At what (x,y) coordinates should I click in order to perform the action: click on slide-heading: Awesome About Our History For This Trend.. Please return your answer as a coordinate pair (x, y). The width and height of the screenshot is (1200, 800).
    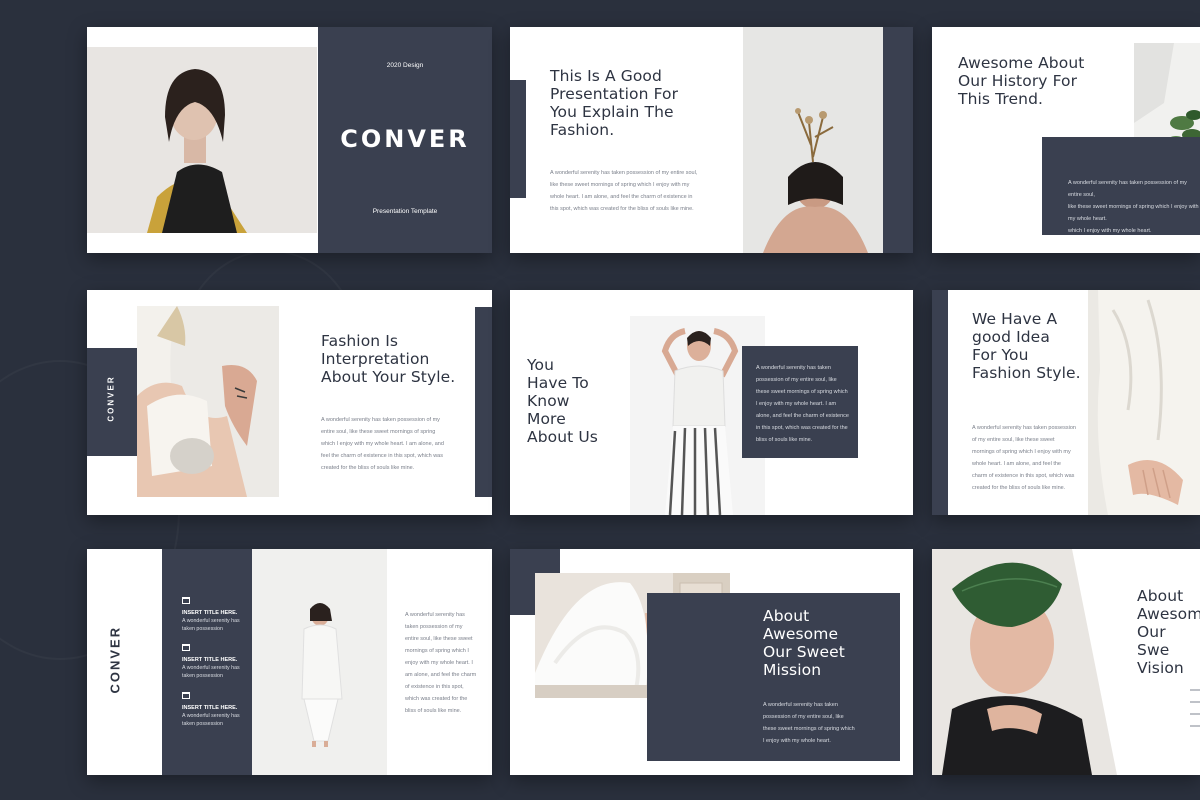
    Looking at the image, I should click on (1021, 81).